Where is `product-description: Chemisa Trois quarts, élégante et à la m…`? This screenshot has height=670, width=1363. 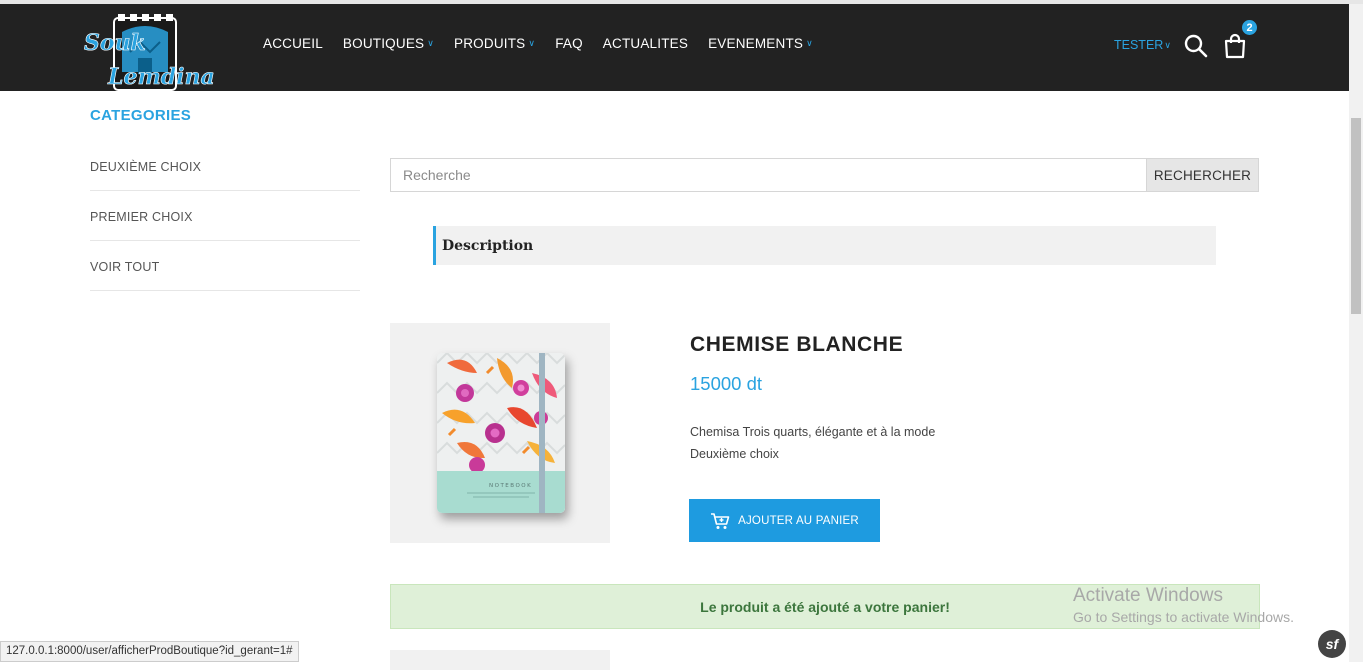 product-description: Chemisa Trois quarts, élégante et à la m… is located at coordinates (812, 443).